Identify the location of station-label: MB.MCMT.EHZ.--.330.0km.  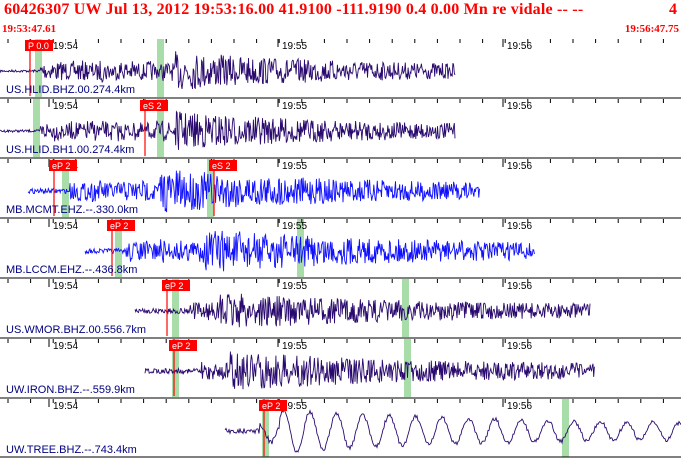
(72, 210).